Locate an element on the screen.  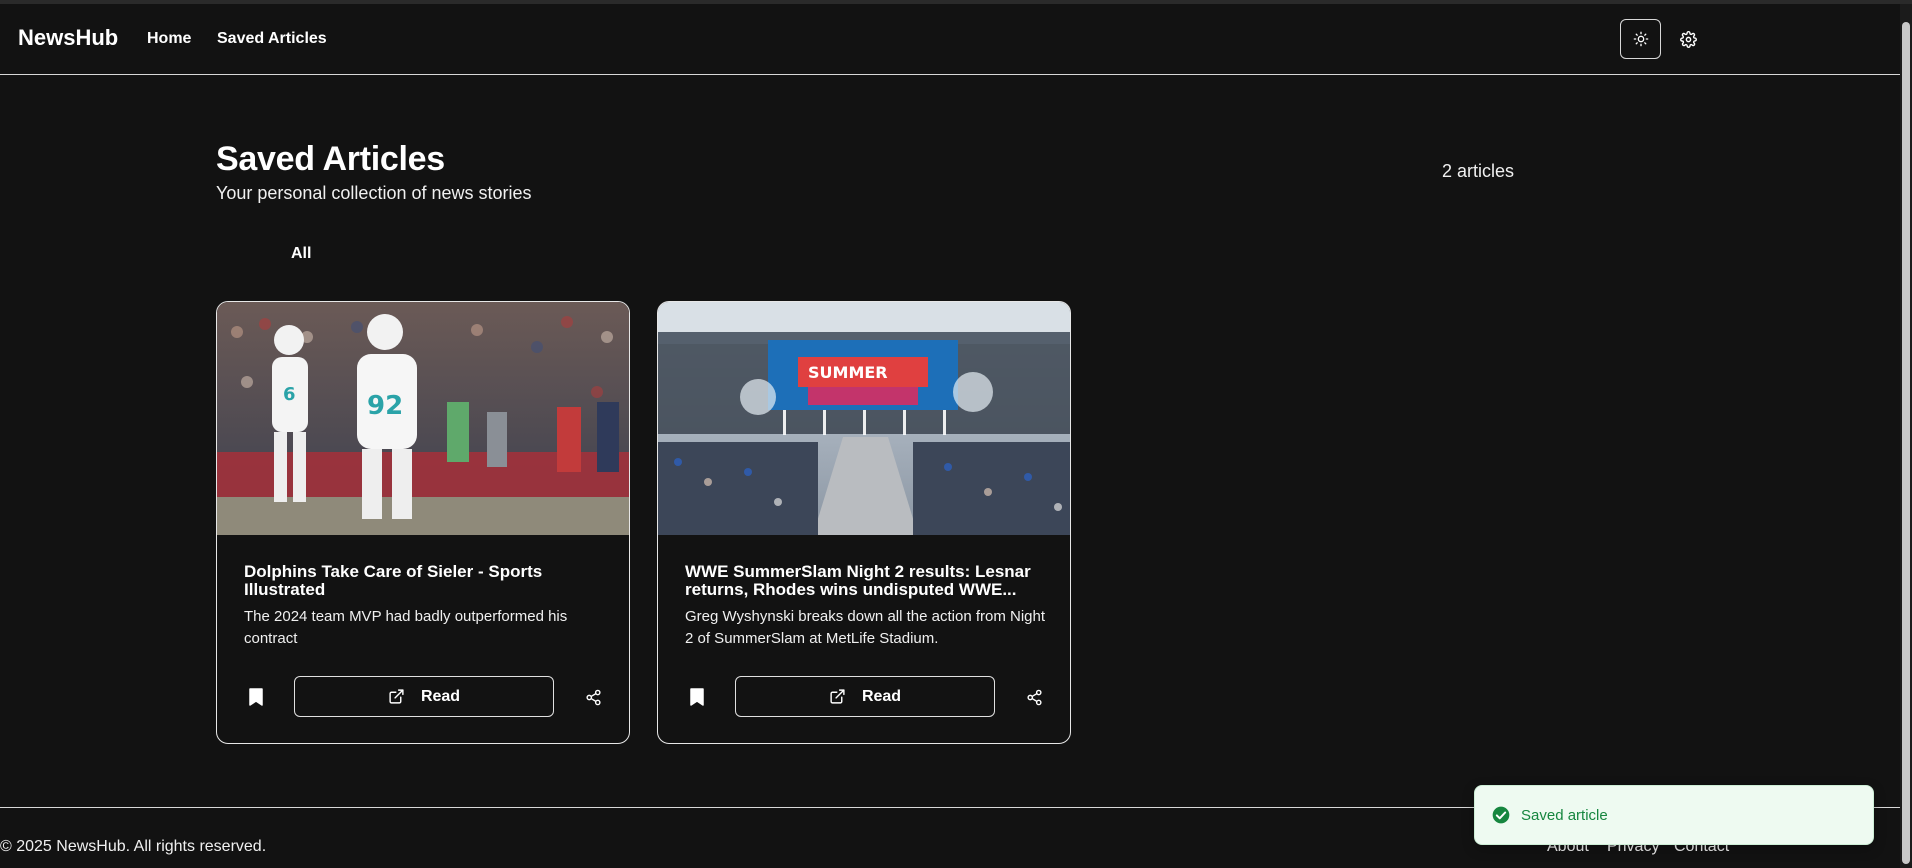
vertical-scrollbar is located at coordinates (1906, 436).